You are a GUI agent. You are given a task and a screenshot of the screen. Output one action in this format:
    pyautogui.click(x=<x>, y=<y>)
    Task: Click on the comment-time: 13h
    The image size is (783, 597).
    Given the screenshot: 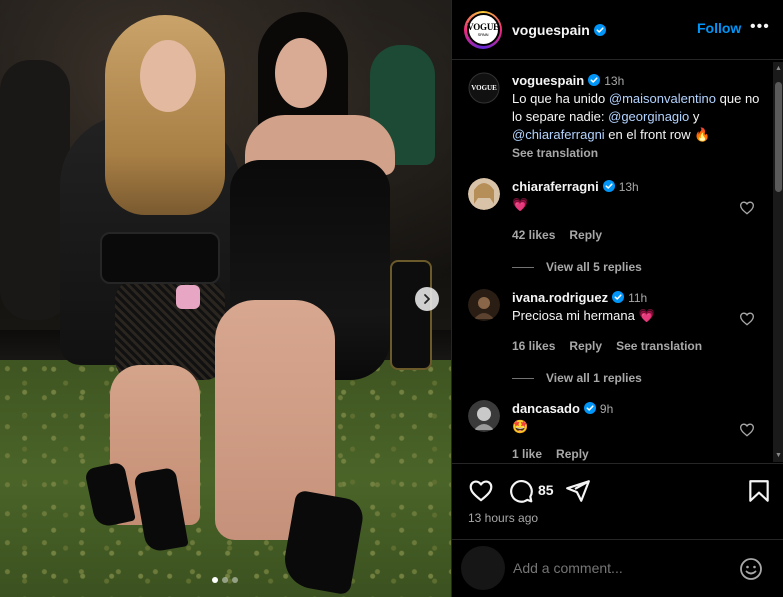 What is the action you would take?
    pyautogui.click(x=629, y=187)
    